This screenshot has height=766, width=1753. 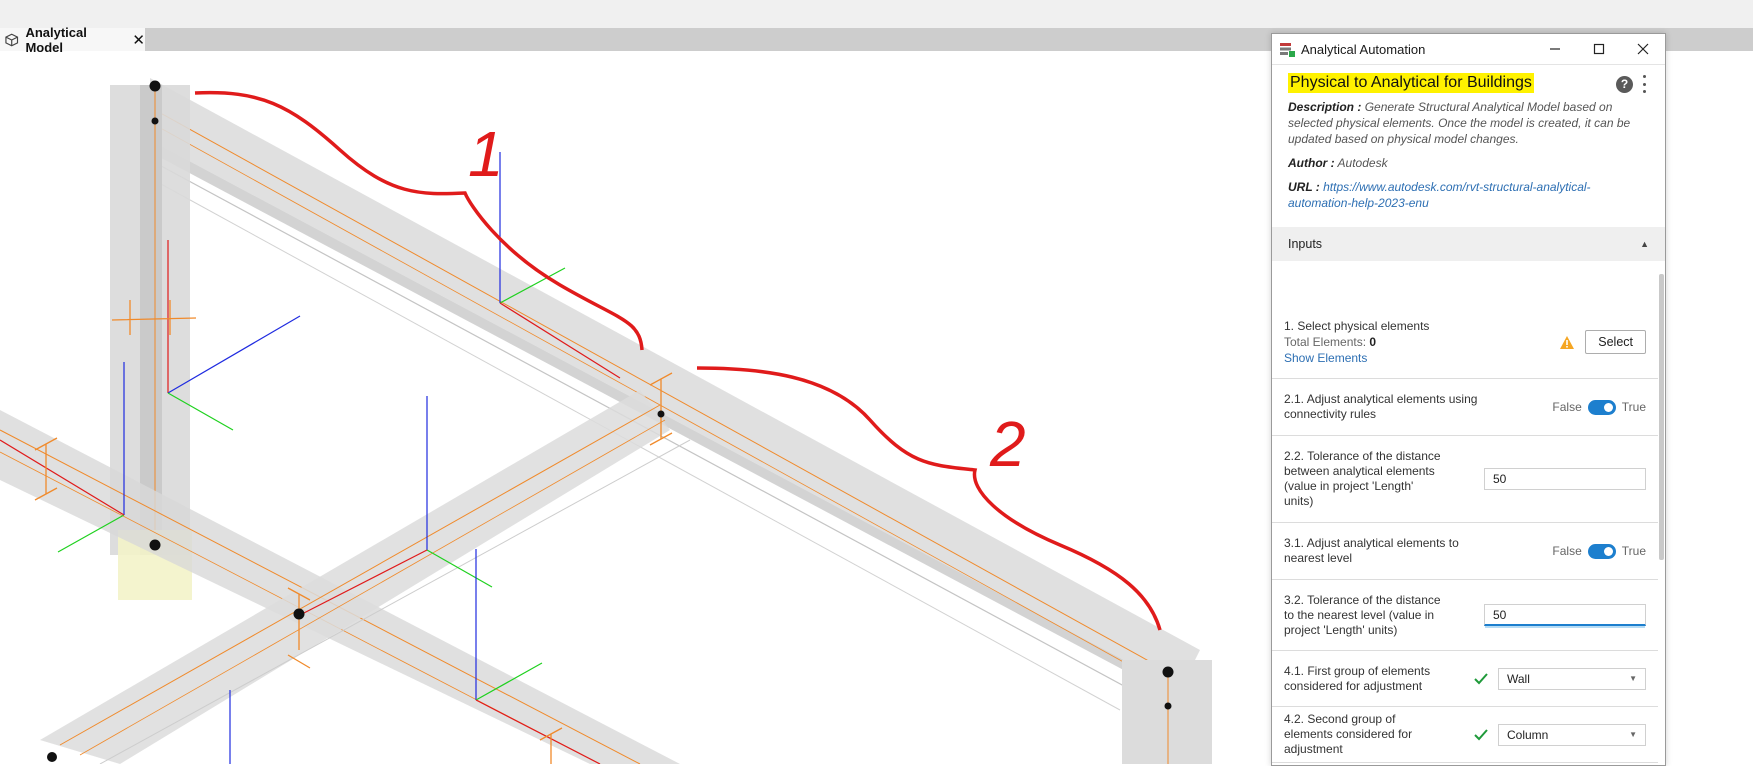 What do you see at coordinates (1661, 417) in the screenshot?
I see `panel-scrollbar` at bounding box center [1661, 417].